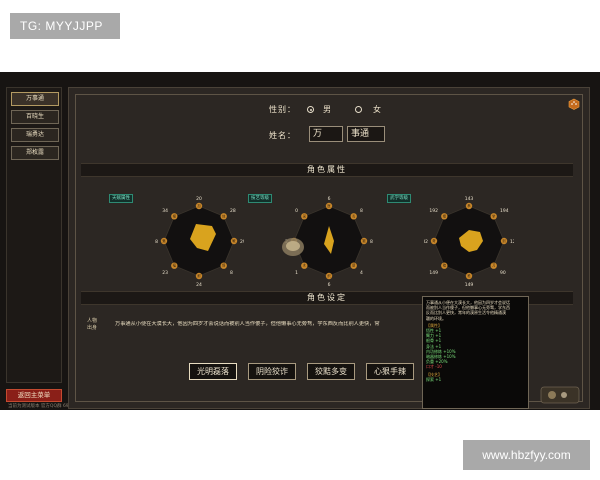 The width and height of the screenshot is (600, 480). I want to click on svg-text: 192, so click(433, 211).